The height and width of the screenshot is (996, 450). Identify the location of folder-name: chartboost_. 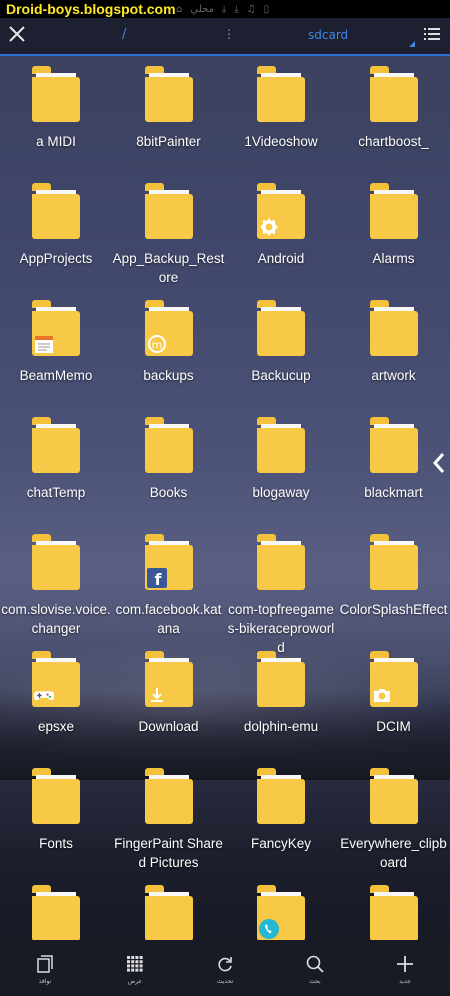
(393, 141).